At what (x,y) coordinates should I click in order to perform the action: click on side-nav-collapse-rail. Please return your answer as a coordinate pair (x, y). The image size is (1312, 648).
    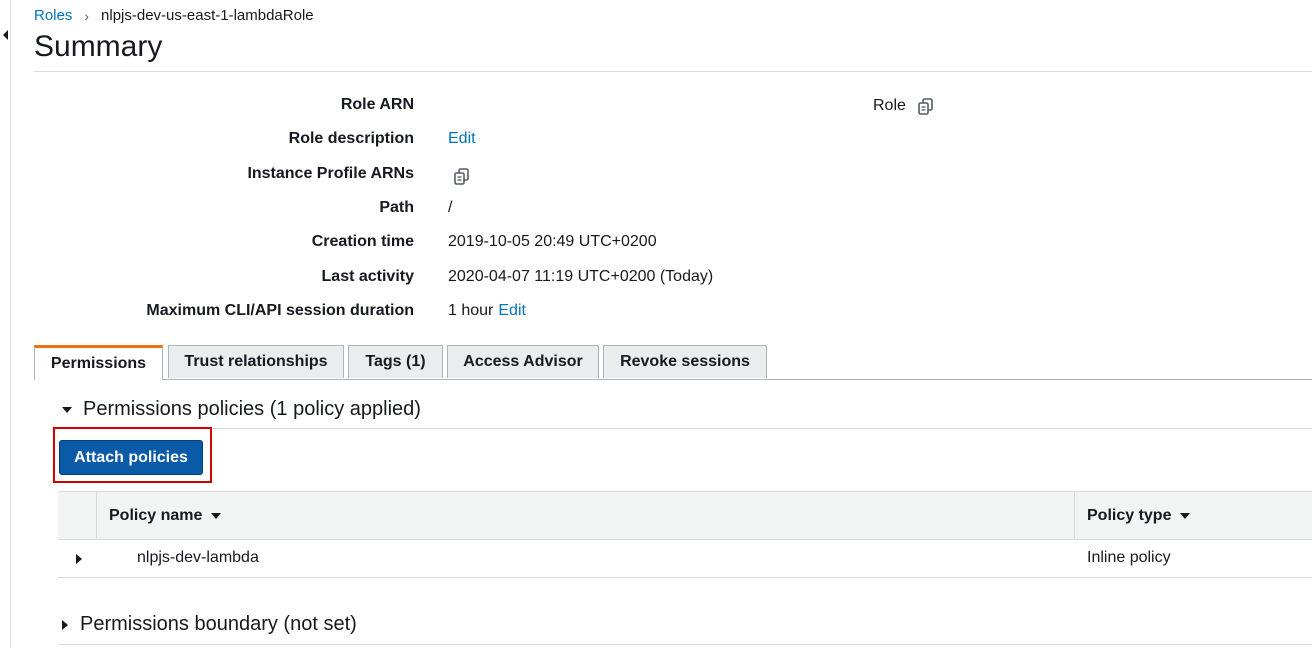
    Looking at the image, I should click on (5, 324).